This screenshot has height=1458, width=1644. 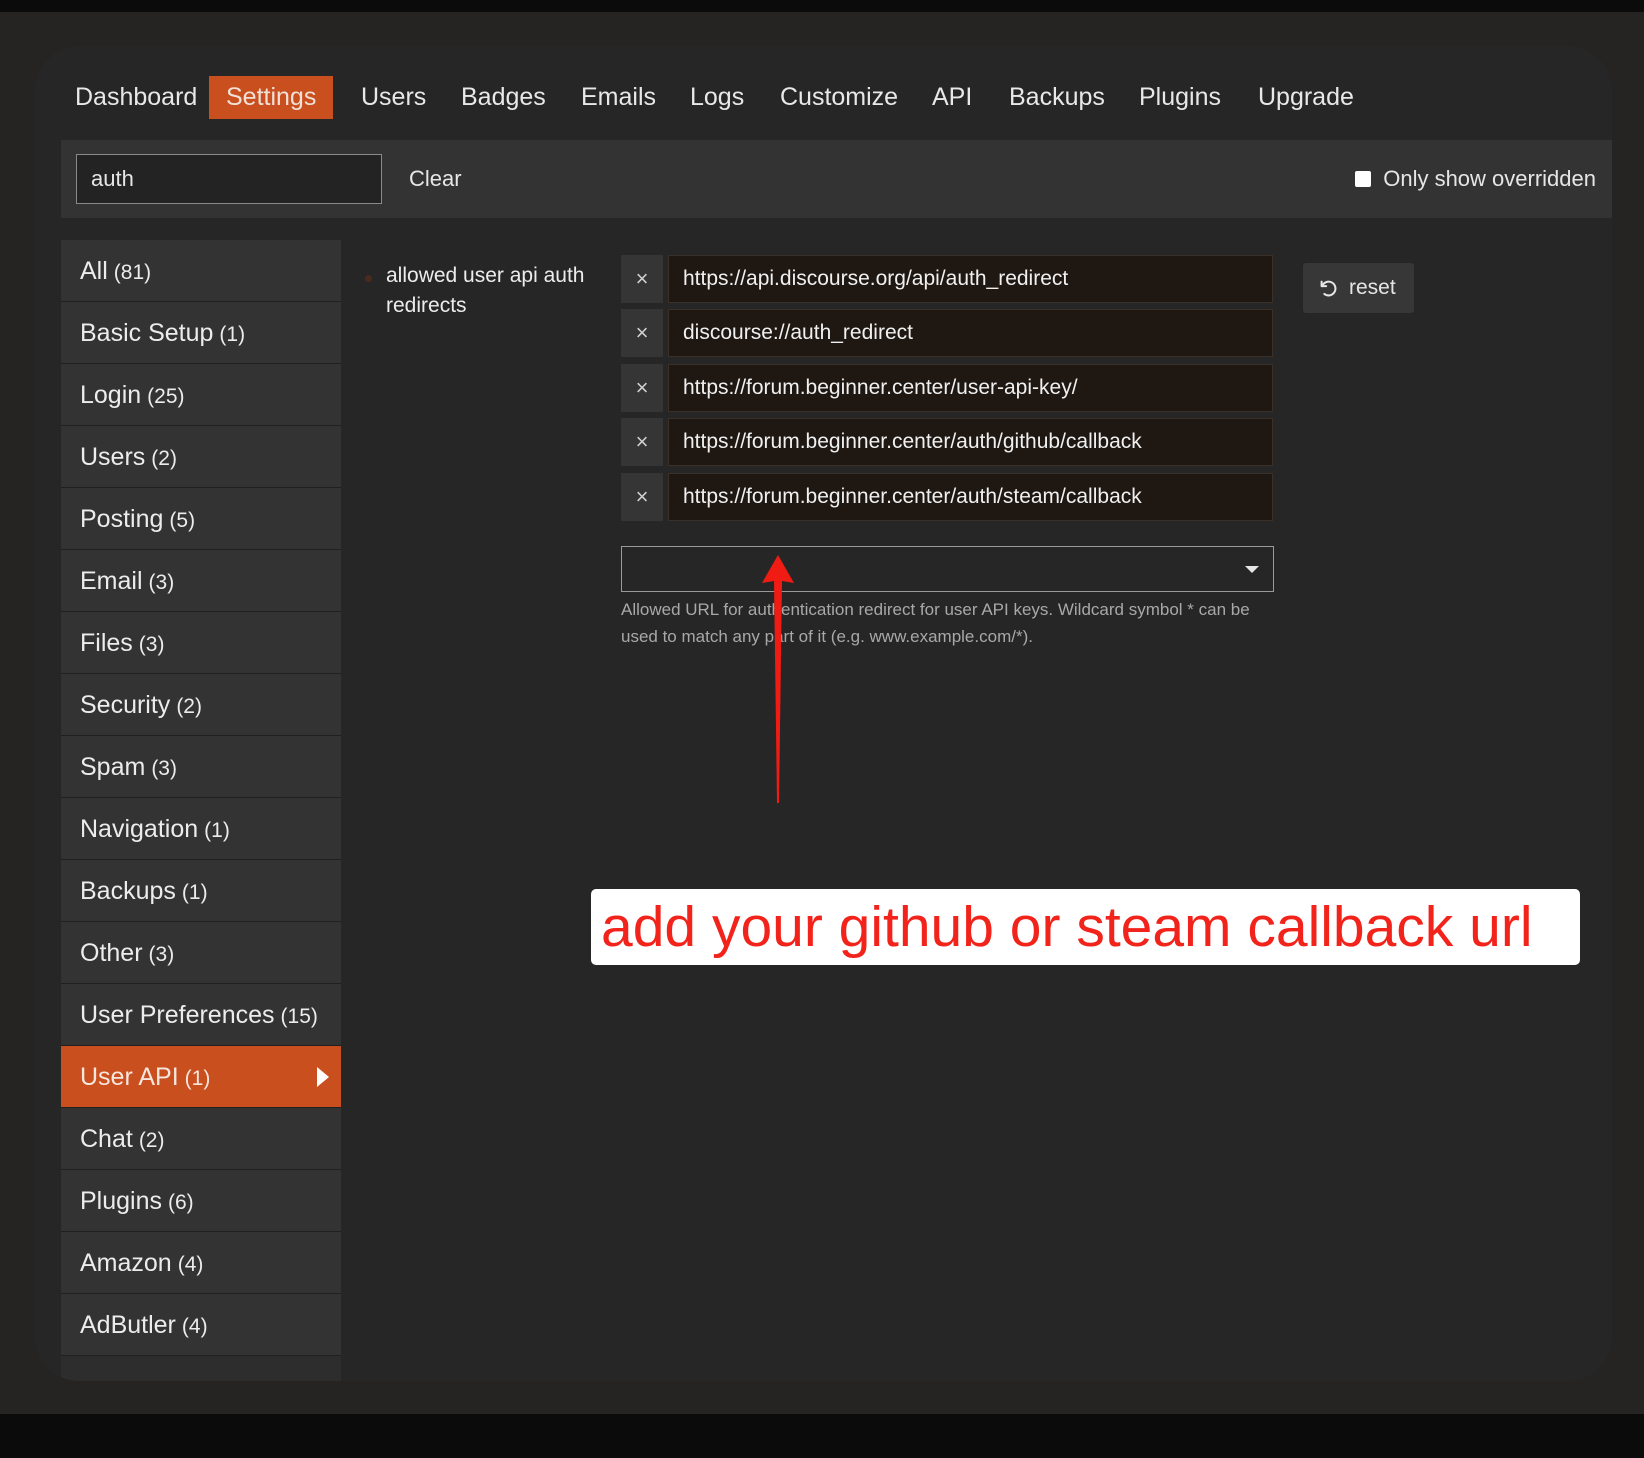 What do you see at coordinates (106, 1139) in the screenshot?
I see `category-label: Chat` at bounding box center [106, 1139].